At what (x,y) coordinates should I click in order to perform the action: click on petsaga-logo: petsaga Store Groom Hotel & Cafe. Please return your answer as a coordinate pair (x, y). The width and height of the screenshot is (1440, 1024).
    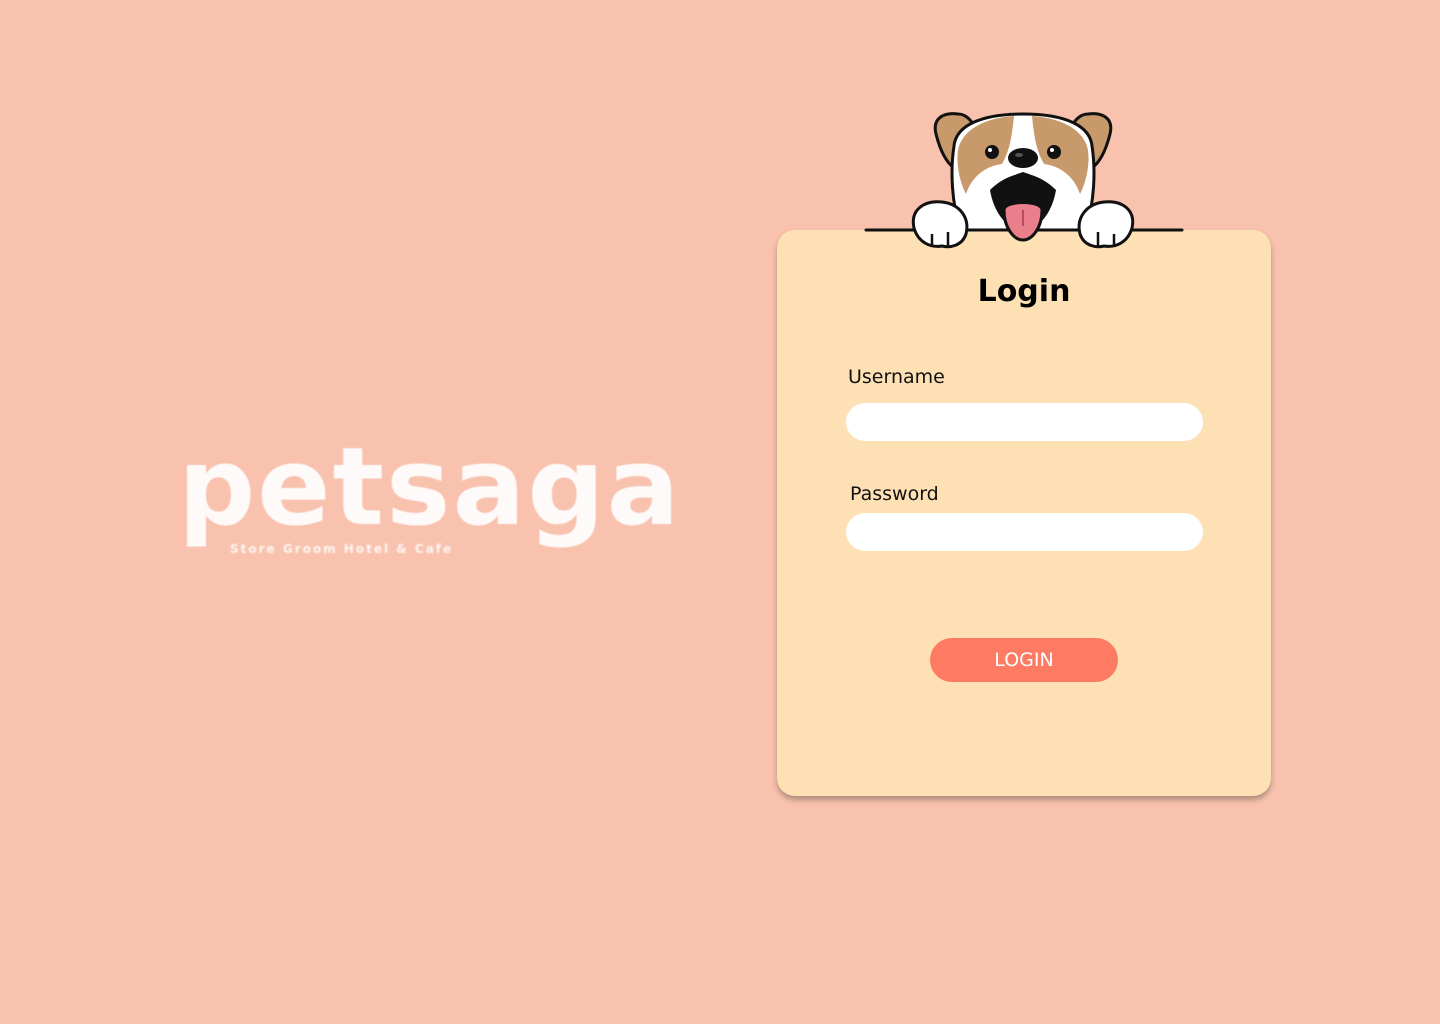
    Looking at the image, I should click on (430, 502).